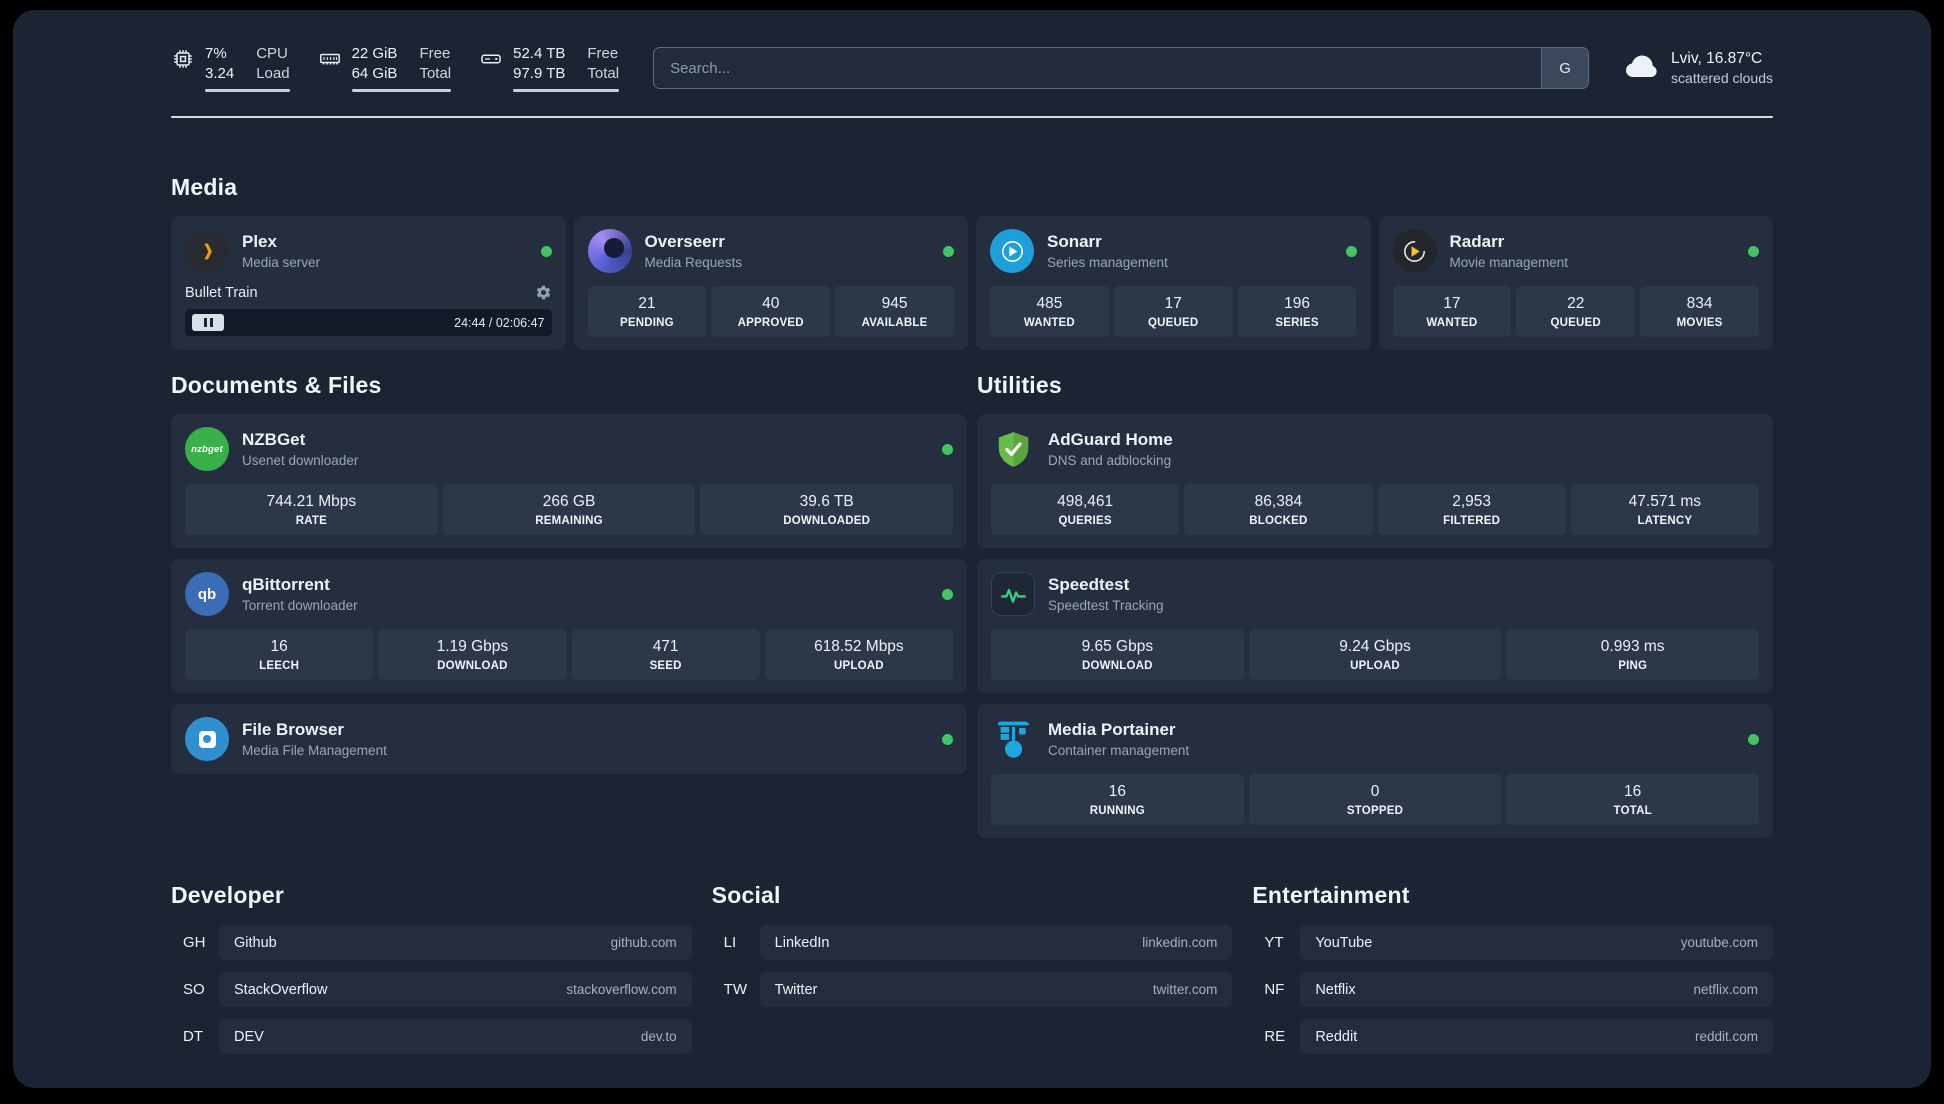 This screenshot has width=1944, height=1104. What do you see at coordinates (247, 90) in the screenshot?
I see `usage-bar` at bounding box center [247, 90].